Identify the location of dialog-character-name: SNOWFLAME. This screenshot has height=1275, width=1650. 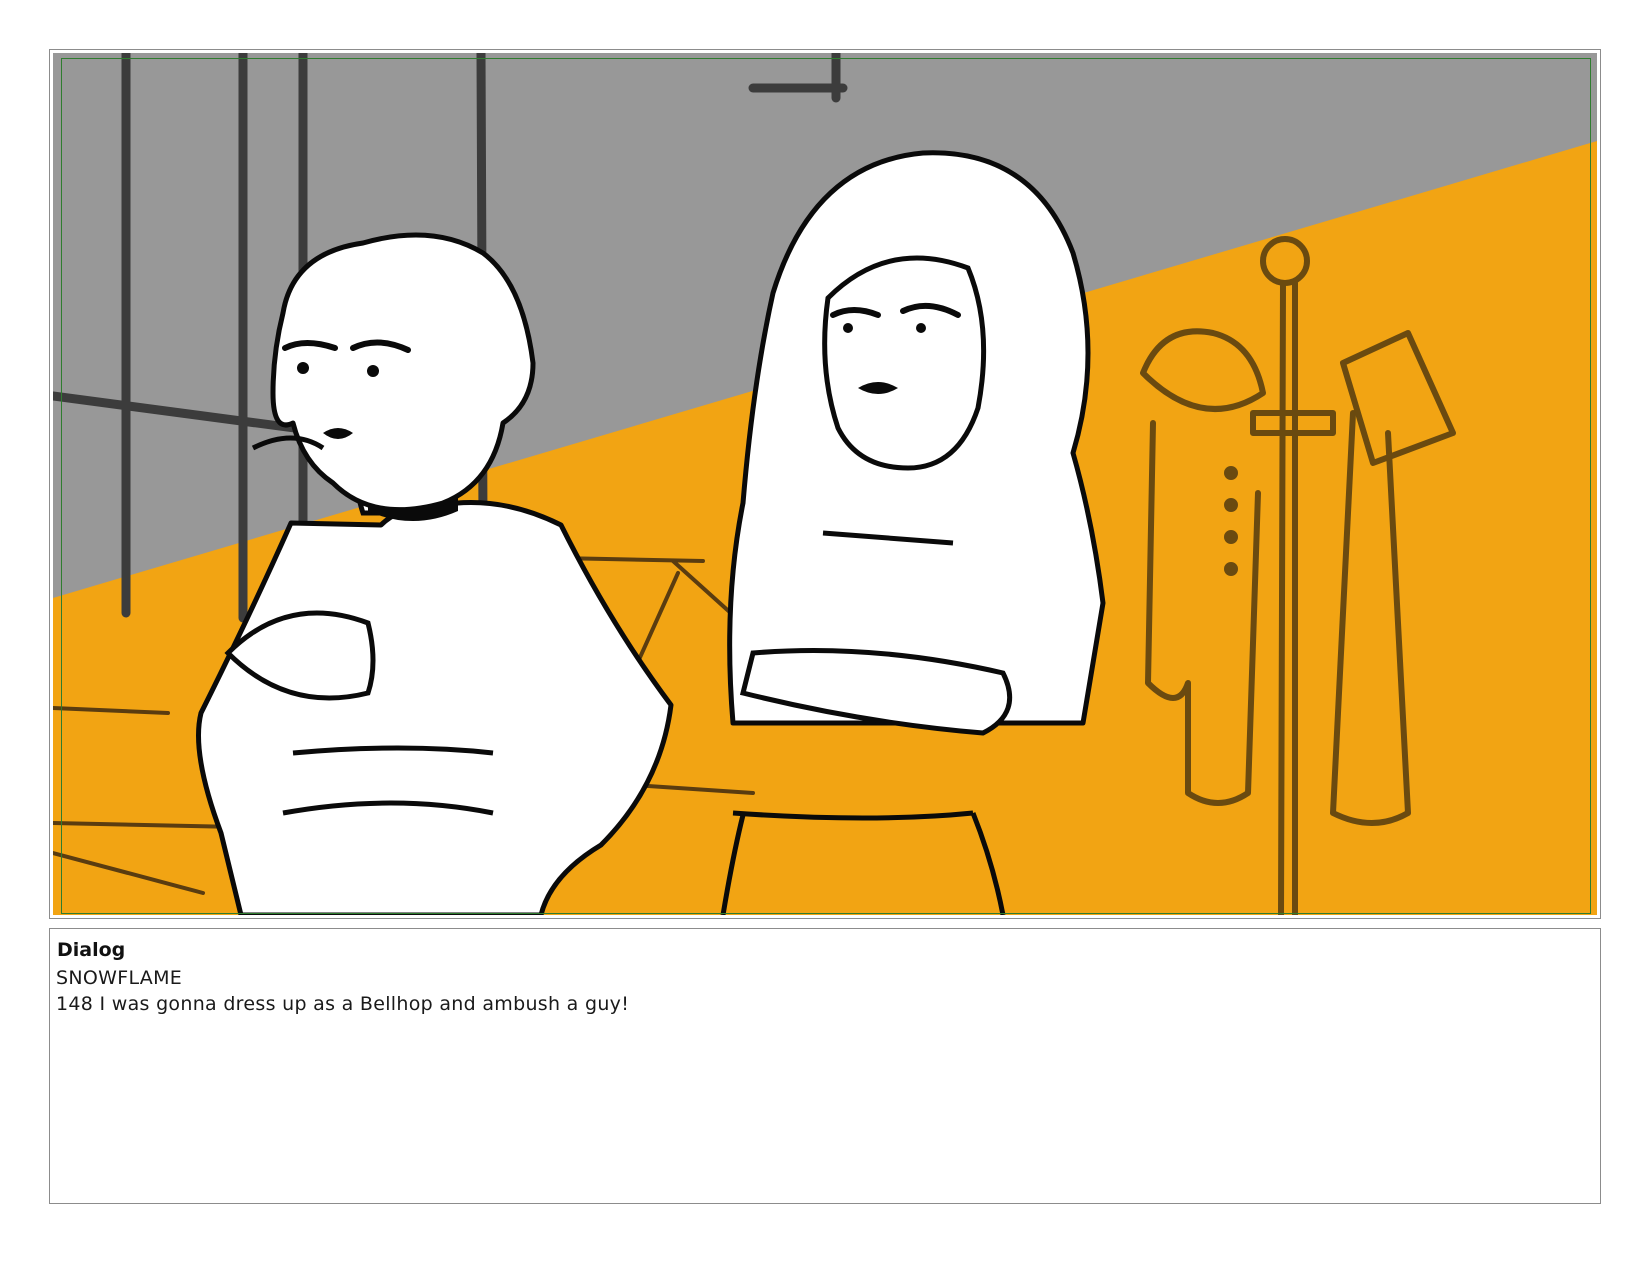
(119, 978).